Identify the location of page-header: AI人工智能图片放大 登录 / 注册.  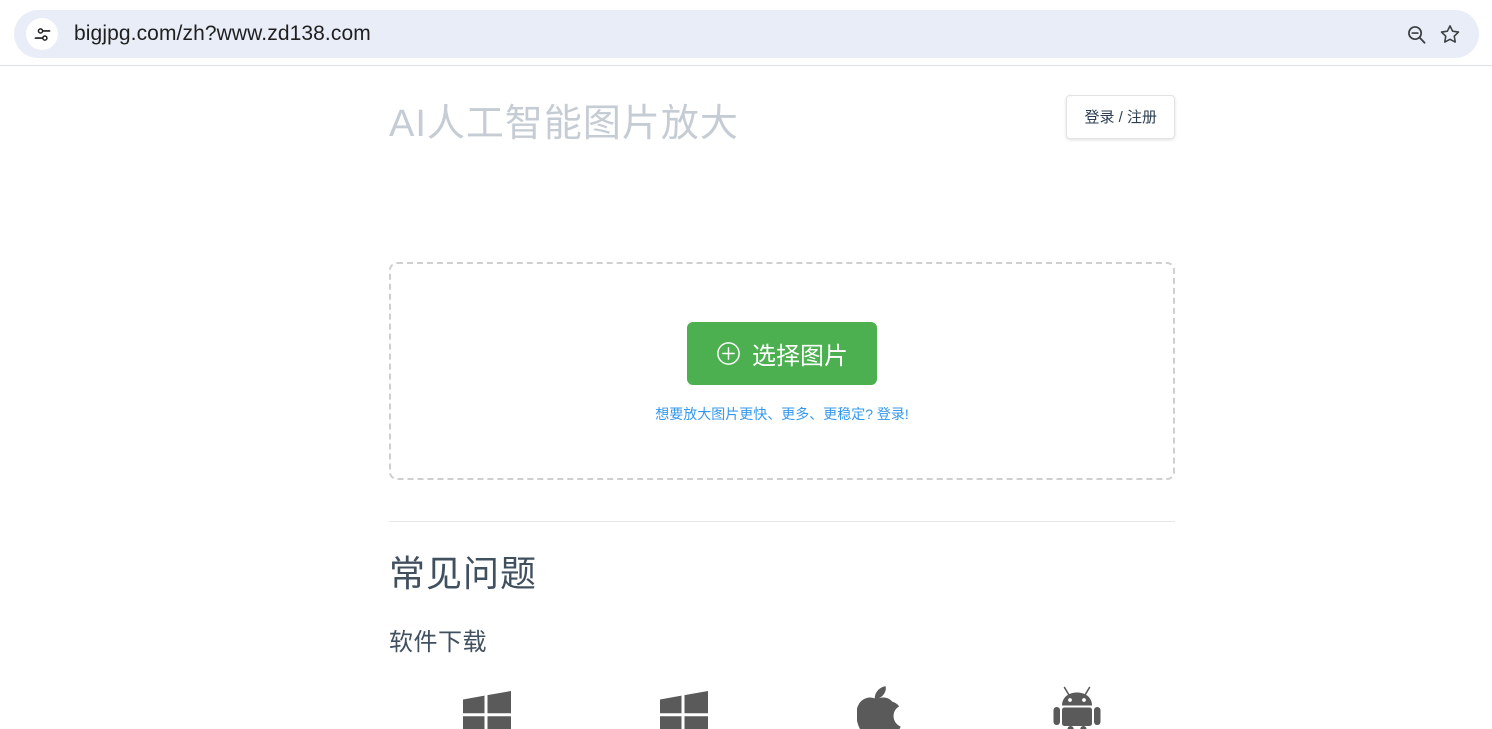
(782, 125).